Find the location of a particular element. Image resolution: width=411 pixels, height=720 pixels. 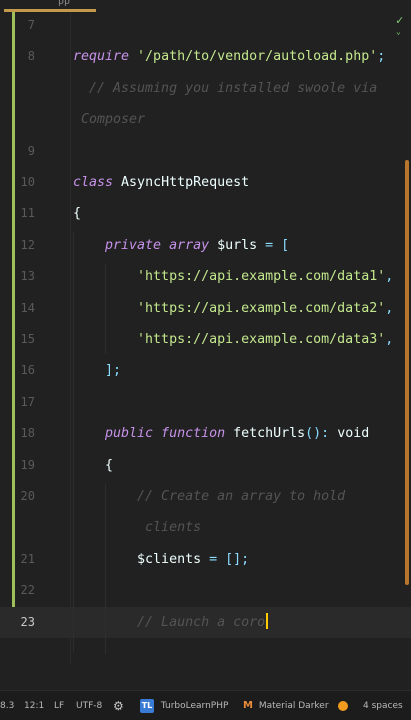

material-theme-icon: M is located at coordinates (248, 705).